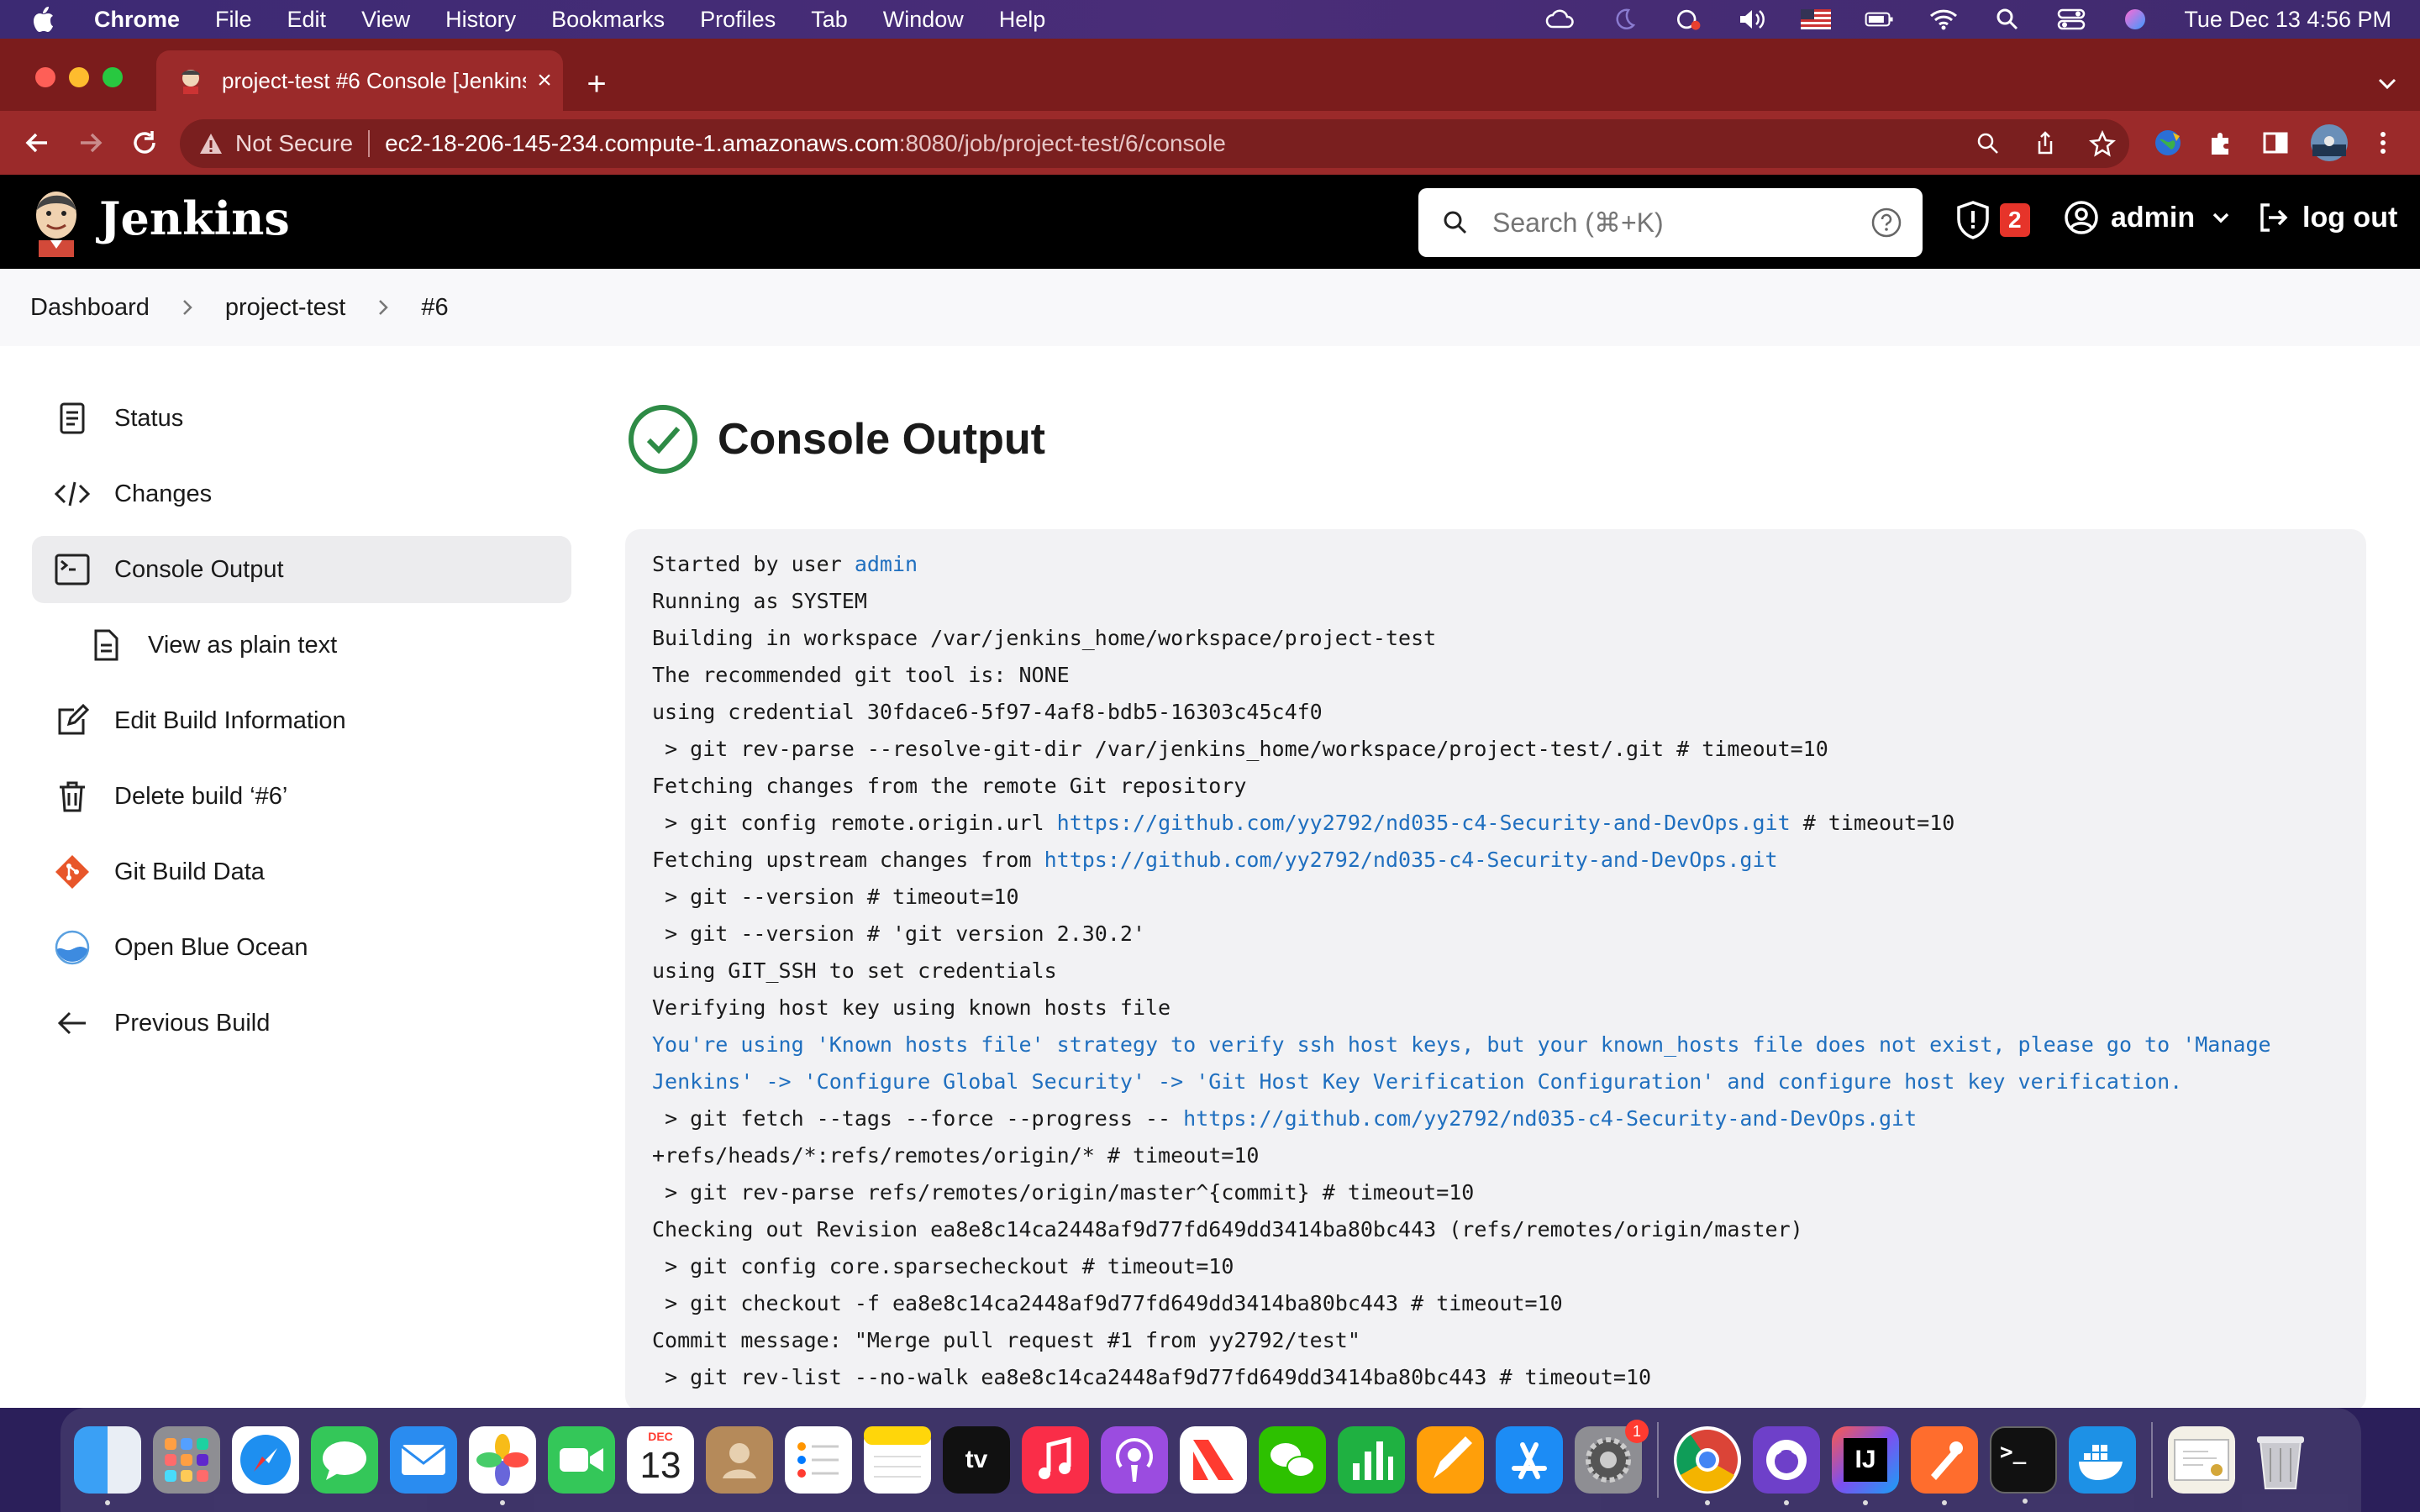  What do you see at coordinates (265, 1460) in the screenshot?
I see `safari-icon` at bounding box center [265, 1460].